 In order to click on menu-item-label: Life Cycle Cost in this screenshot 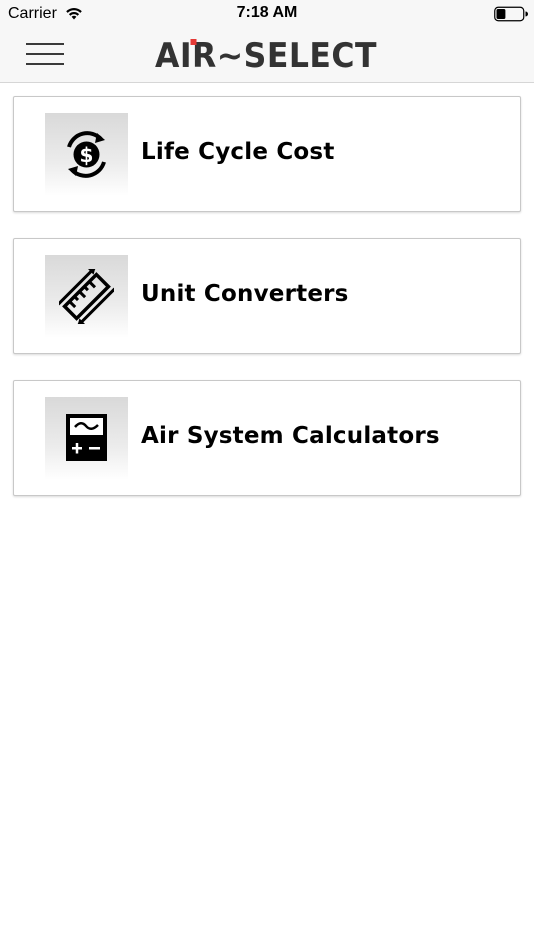, I will do `click(238, 152)`.